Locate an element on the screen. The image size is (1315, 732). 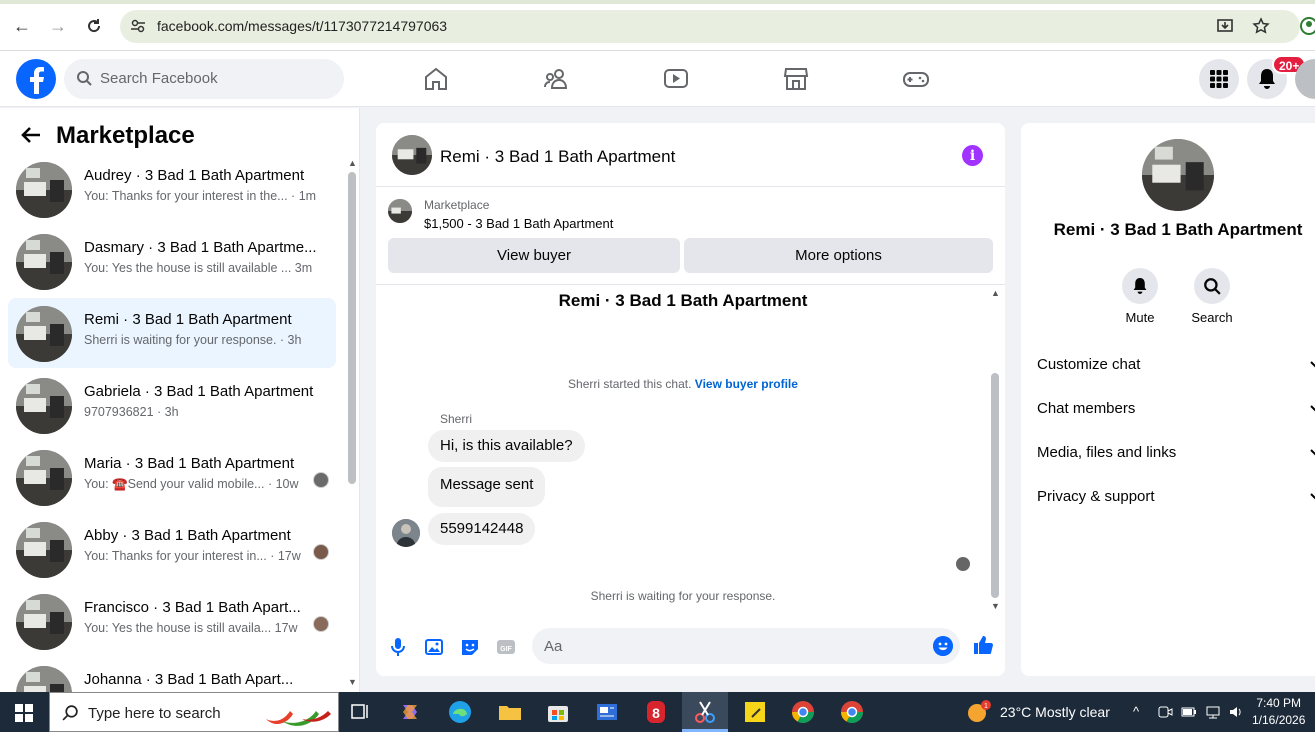
taskbar-search-placeholder: Type here to search is located at coordinates (154, 713).